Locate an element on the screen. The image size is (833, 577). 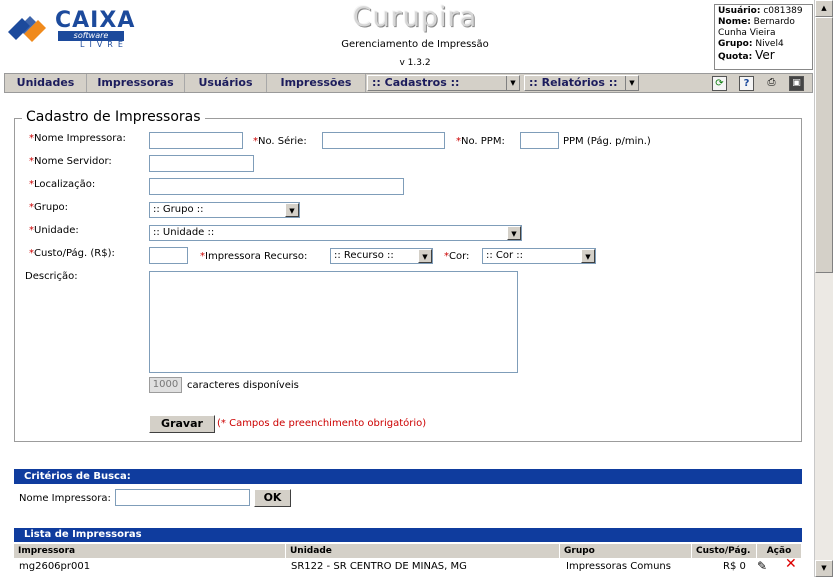
scroll-thumb is located at coordinates (824, 145).